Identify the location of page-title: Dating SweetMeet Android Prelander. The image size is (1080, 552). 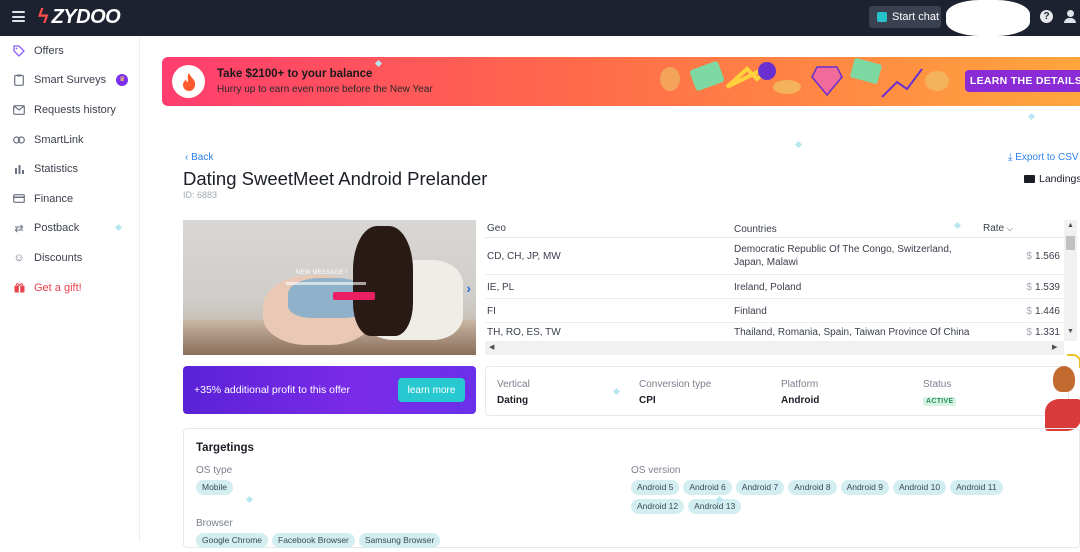
(335, 178).